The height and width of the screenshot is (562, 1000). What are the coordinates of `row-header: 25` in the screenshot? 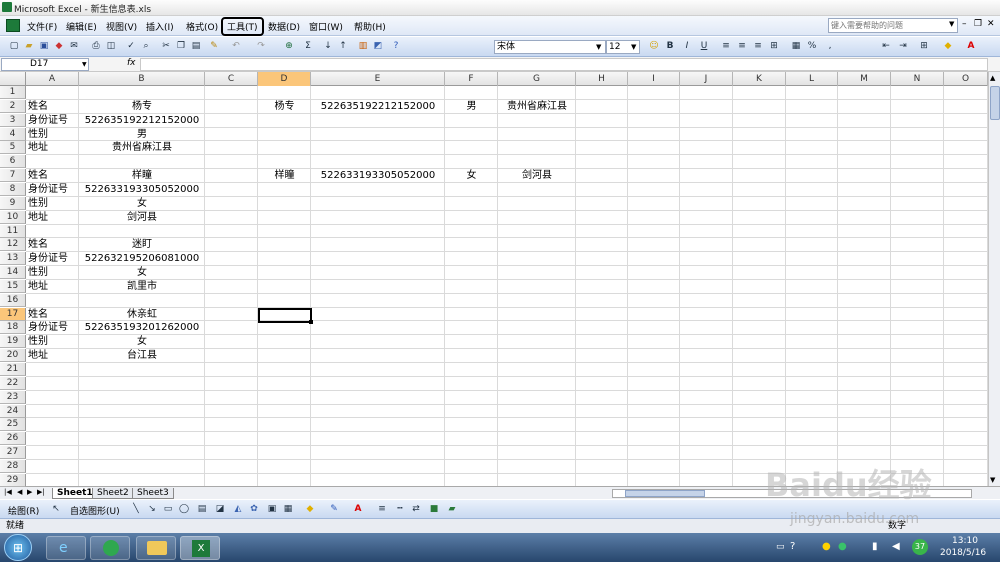 It's located at (13, 425).